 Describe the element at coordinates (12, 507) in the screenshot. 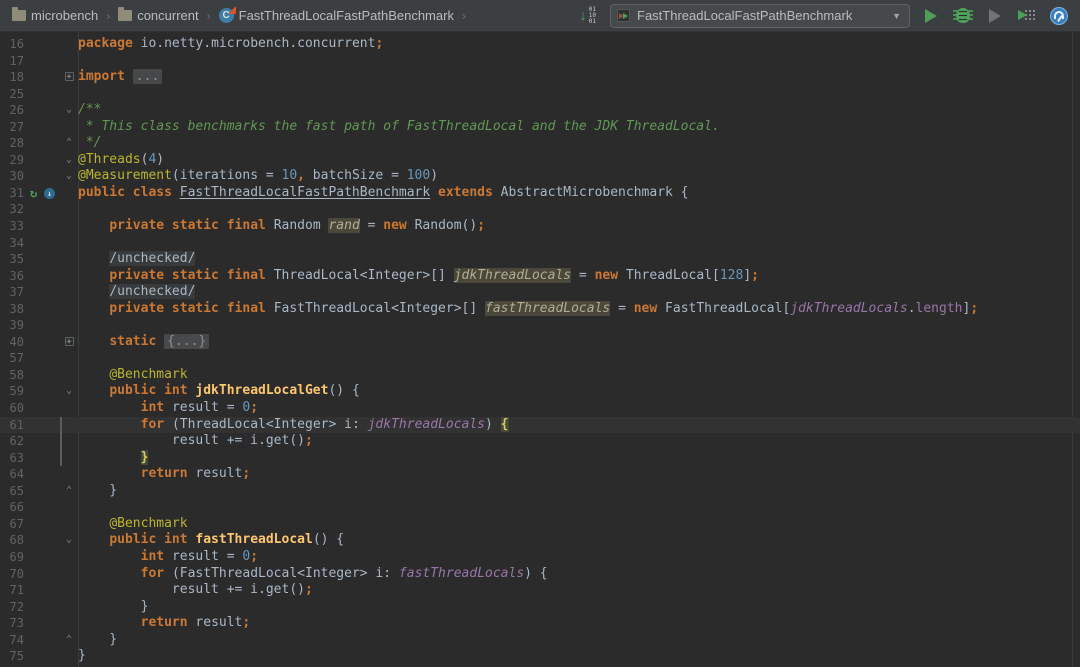

I see `line-number: 66` at that location.